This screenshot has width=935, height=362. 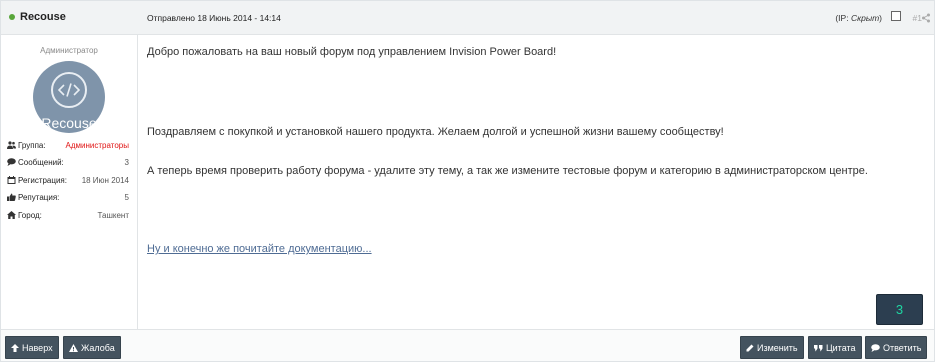 I want to click on reply-button: Ответить, so click(x=896, y=347).